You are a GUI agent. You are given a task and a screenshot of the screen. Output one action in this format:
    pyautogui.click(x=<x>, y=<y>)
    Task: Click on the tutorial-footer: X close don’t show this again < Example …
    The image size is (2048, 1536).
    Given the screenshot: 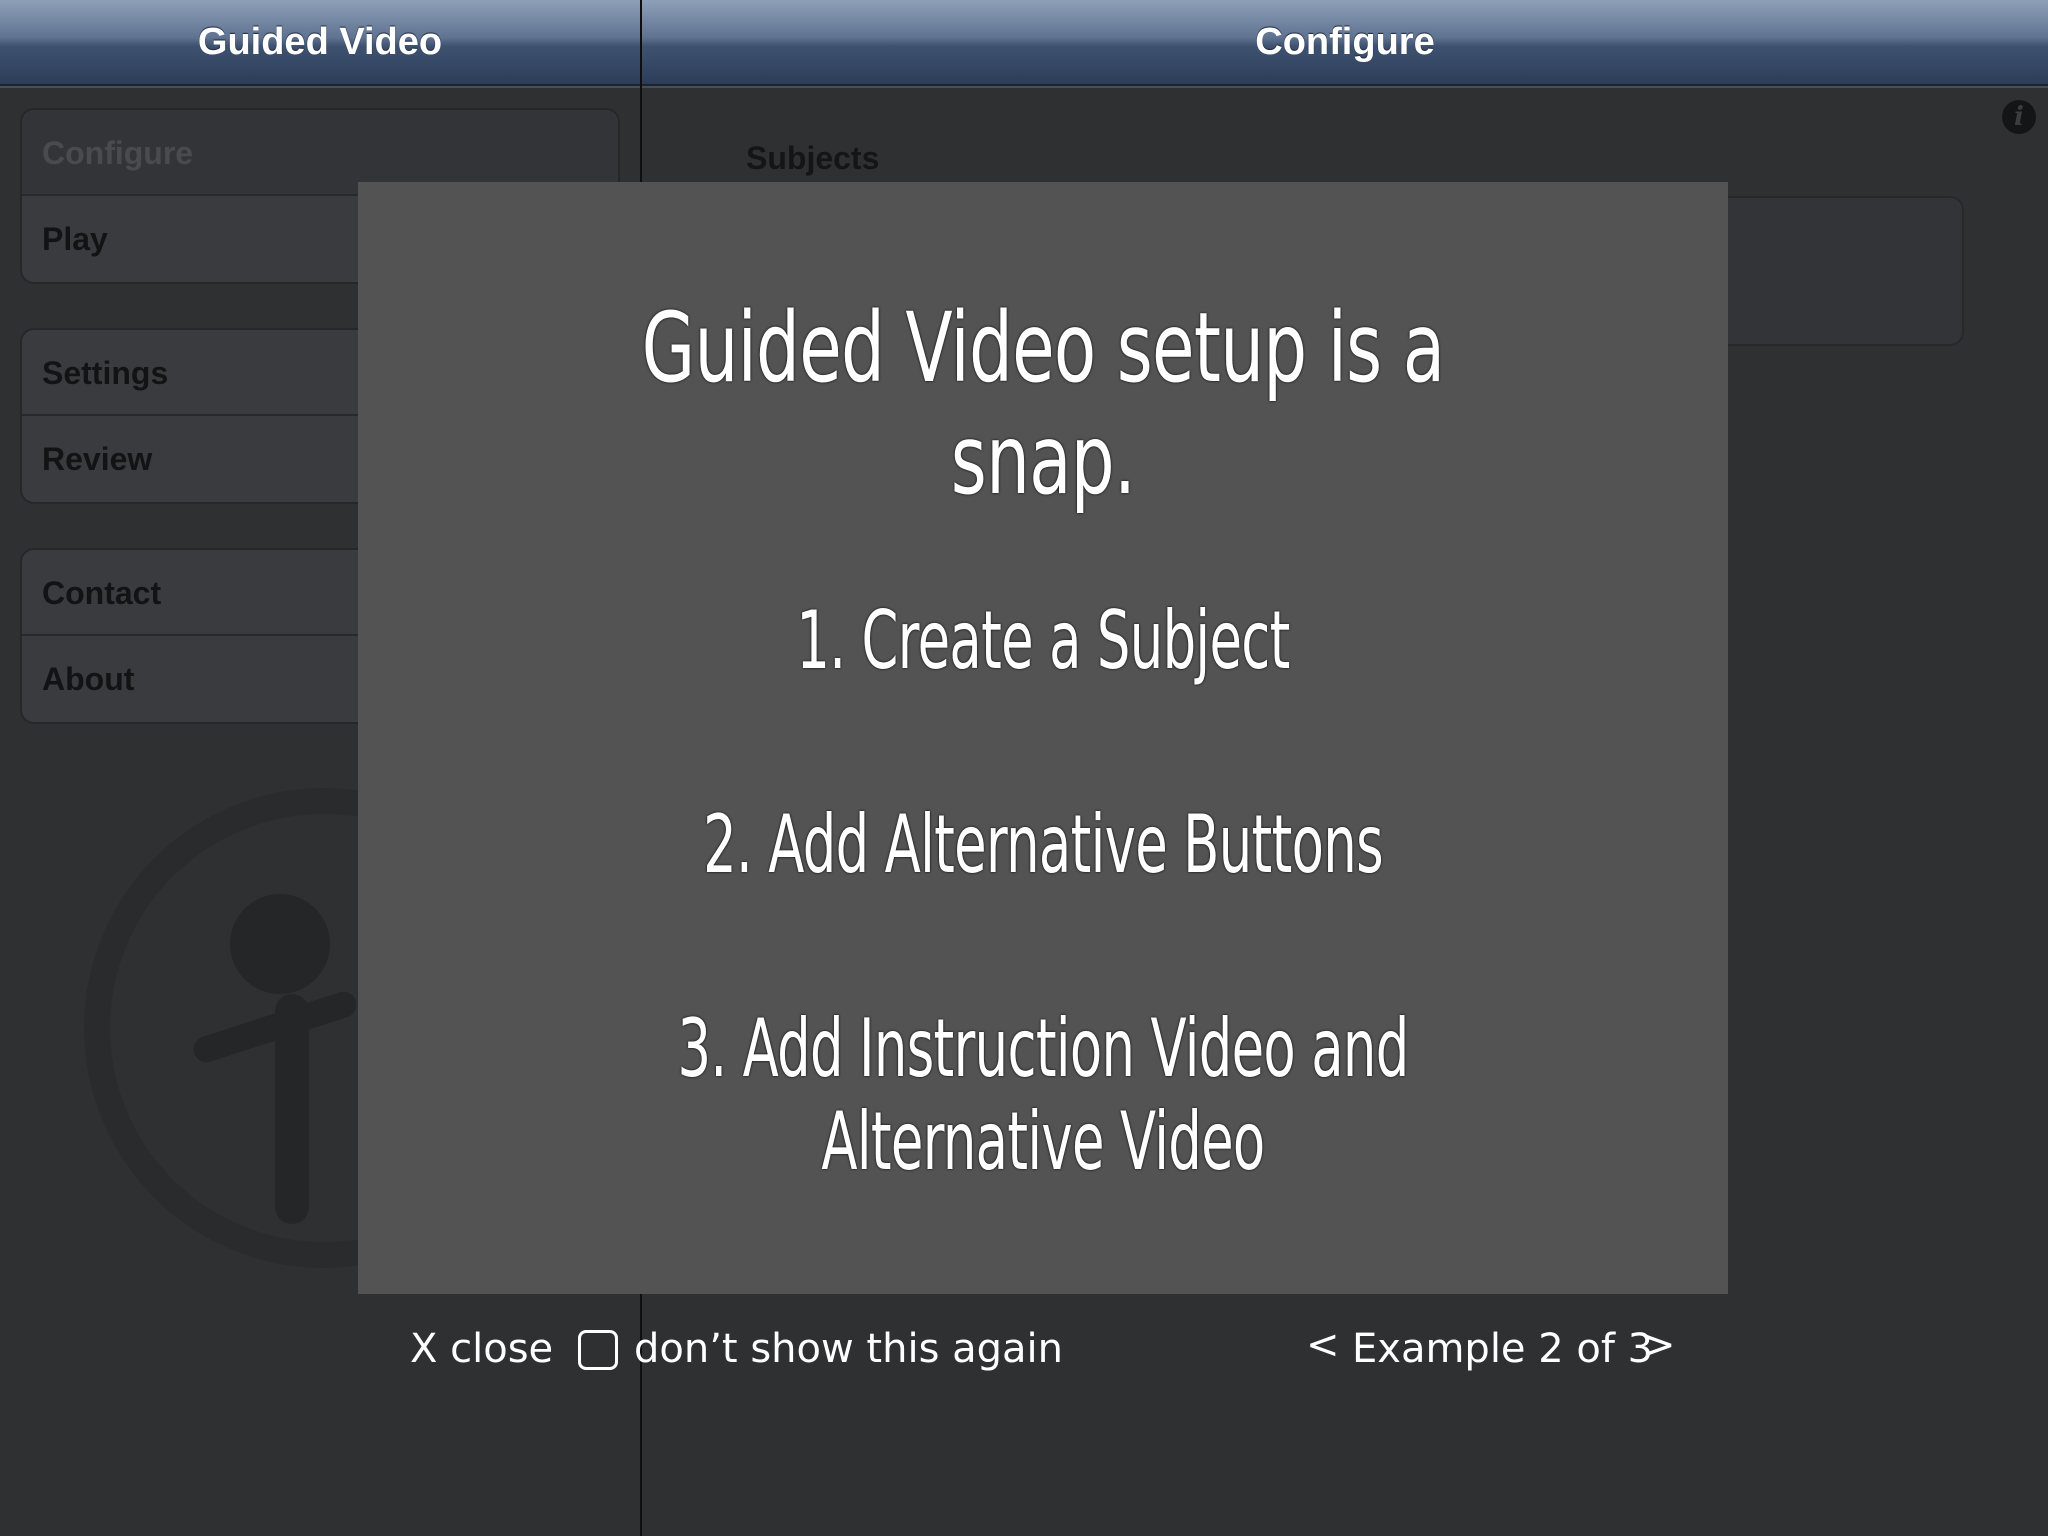 What is the action you would take?
    pyautogui.click(x=1024, y=1355)
    